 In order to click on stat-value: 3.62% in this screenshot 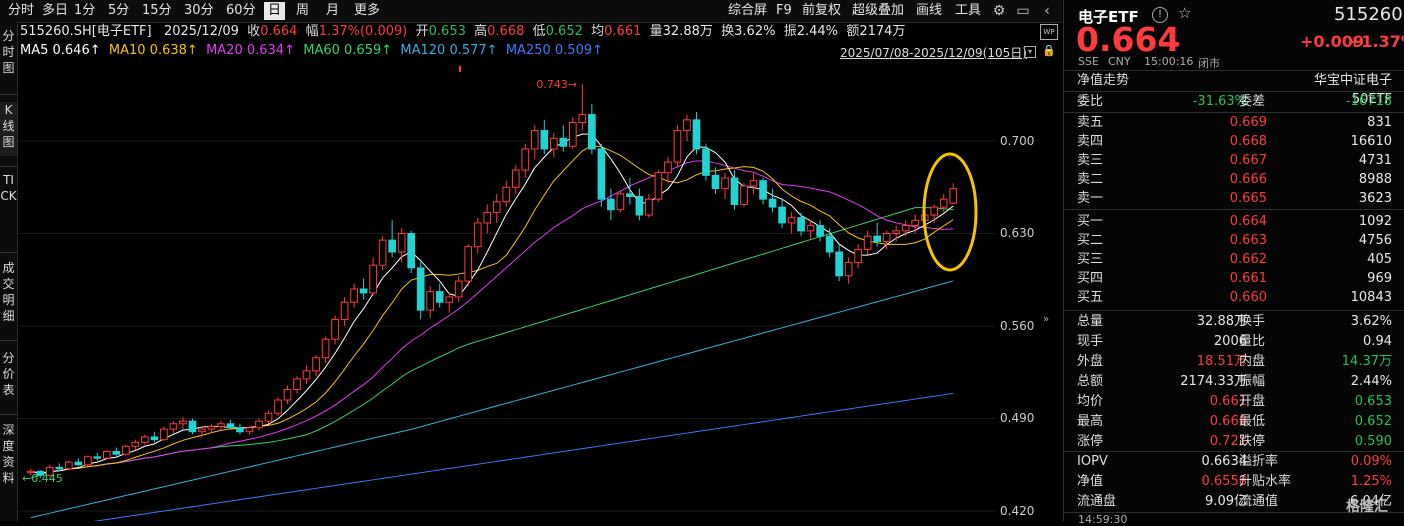, I will do `click(1371, 321)`.